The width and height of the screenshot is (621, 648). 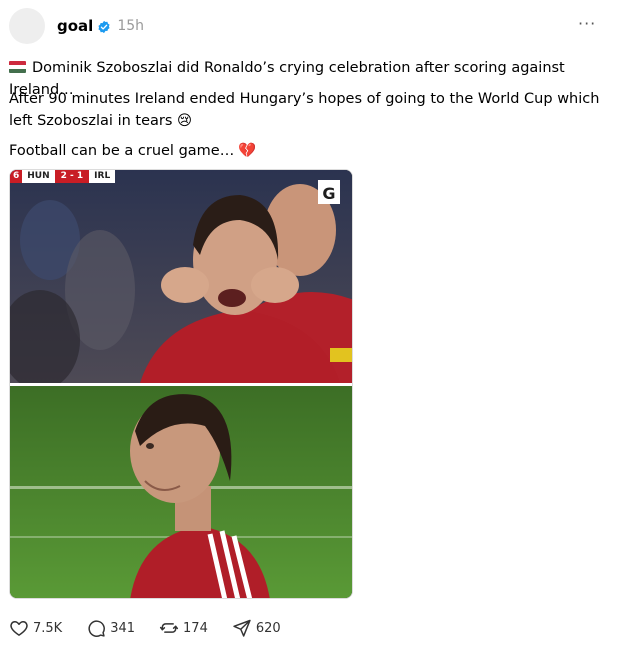 What do you see at coordinates (328, 193) in the screenshot?
I see `watermark-logo: G` at bounding box center [328, 193].